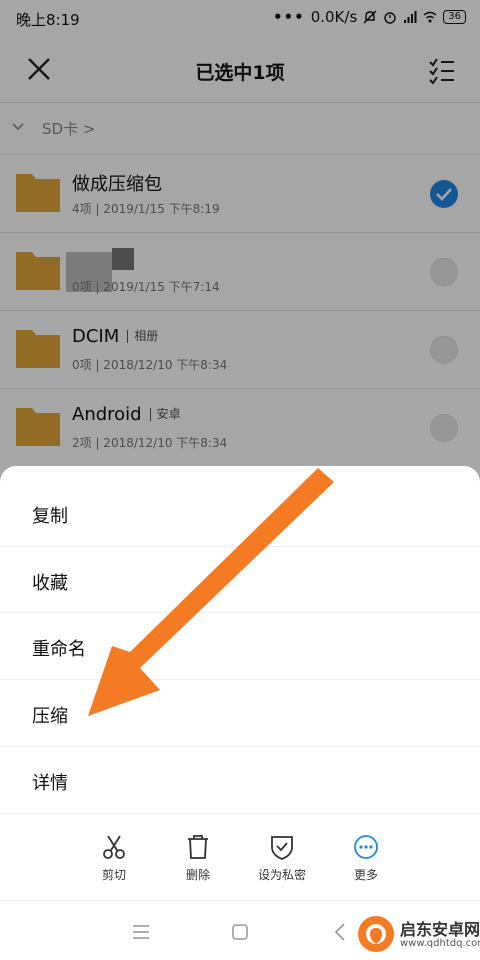 This screenshot has height=960, width=480. What do you see at coordinates (146, 209) in the screenshot?
I see `file-meta: 4项 | 2019/1/15 下午8:19` at bounding box center [146, 209].